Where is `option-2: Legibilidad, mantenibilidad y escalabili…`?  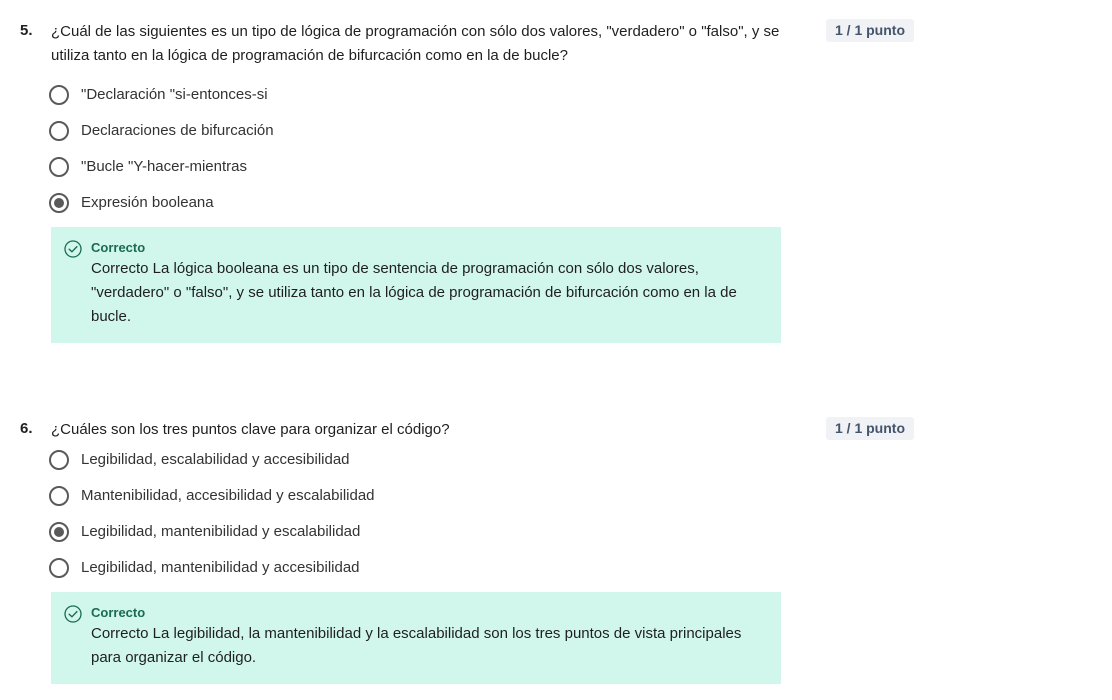 option-2: Legibilidad, mantenibilidad y escalabili… is located at coordinates (212, 532).